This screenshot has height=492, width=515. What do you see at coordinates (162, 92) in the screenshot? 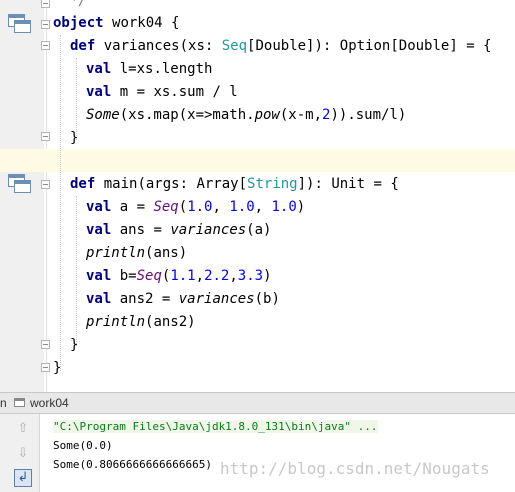
I see `code-line-val-m: val m = xs.sum / l` at bounding box center [162, 92].